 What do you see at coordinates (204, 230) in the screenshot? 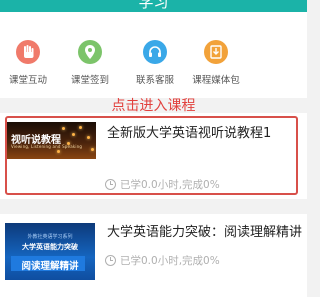
I see `course-title: 大学英语能力突破：阅读理解精讲` at bounding box center [204, 230].